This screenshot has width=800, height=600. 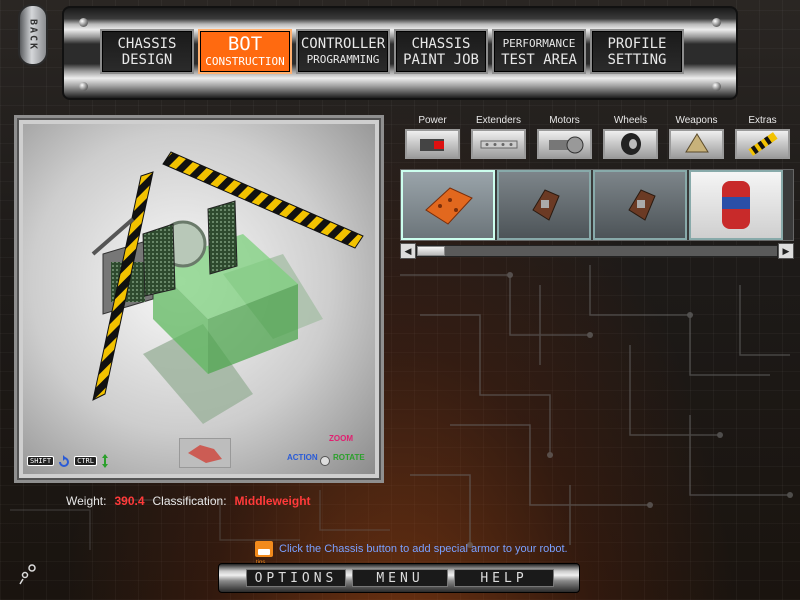 I want to click on tab-label-line1: PERFORMANCE, so click(x=539, y=43).